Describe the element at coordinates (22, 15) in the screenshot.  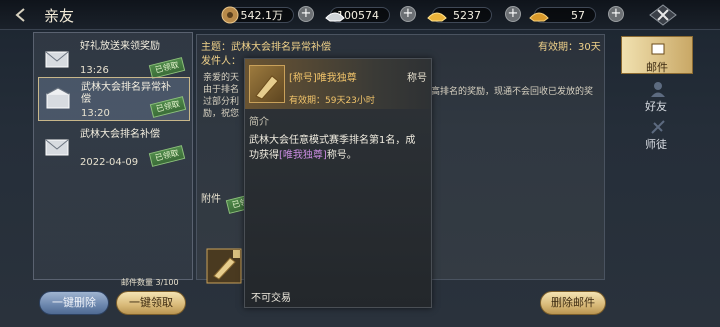
I see `back-arrow-icon` at that location.